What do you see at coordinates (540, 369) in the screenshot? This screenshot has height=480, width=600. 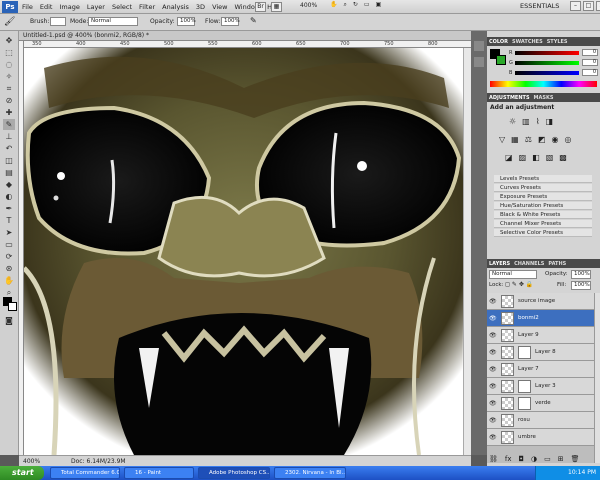 I see `layer-row: 👁 Layer 7` at bounding box center [540, 369].